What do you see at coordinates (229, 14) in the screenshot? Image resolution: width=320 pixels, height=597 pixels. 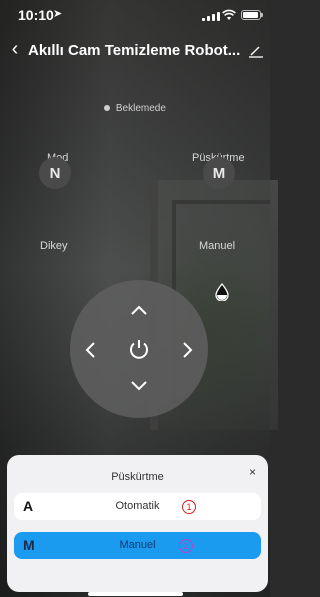 I see `wifi-icon` at bounding box center [229, 14].